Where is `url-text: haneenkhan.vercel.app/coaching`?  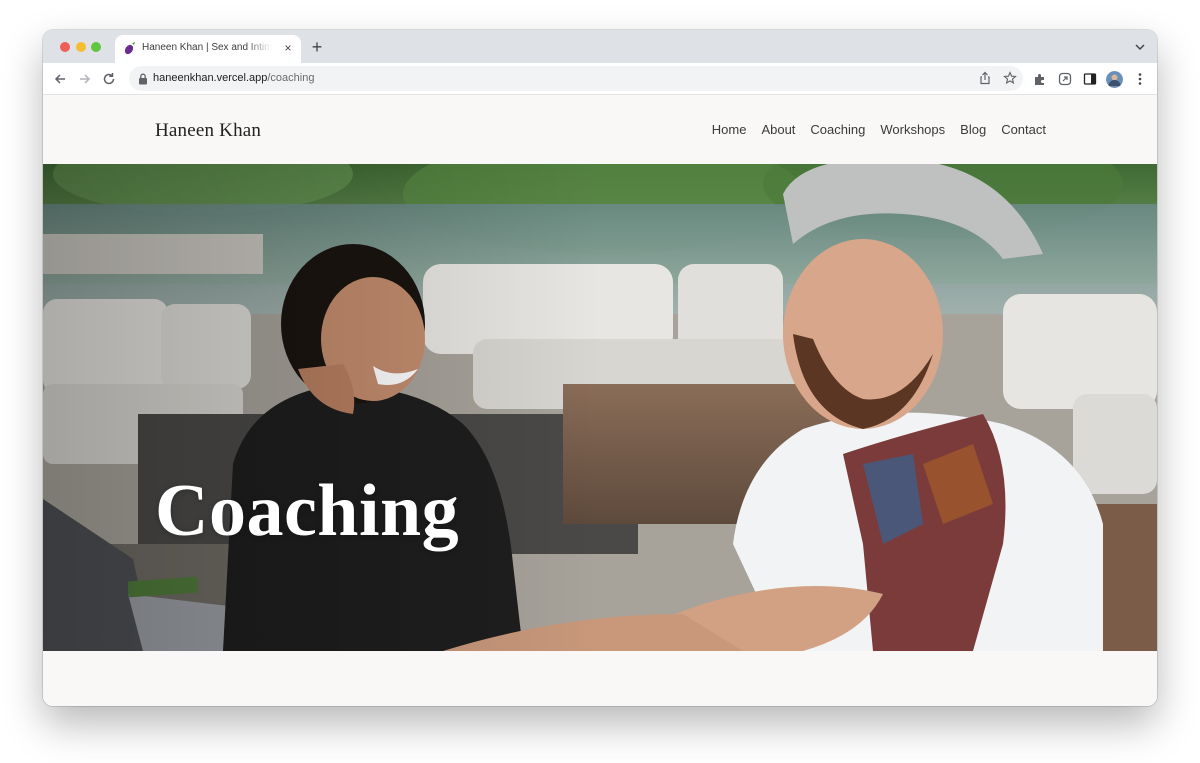 url-text: haneenkhan.vercel.app/coaching is located at coordinates (233, 78).